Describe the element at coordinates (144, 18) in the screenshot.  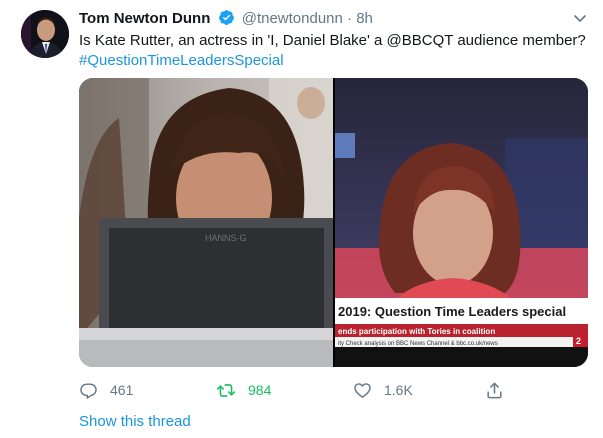
I see `author-name: Tom Newton Dunn` at that location.